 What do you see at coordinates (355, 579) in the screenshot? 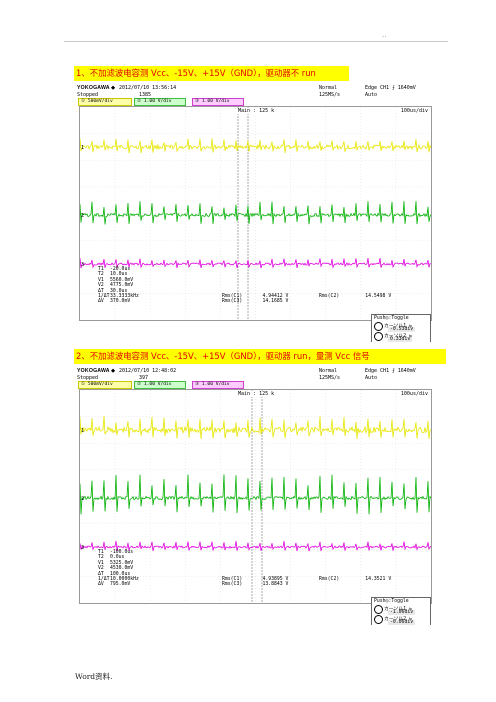
I see `rms-c2: Rms(C2) 14.3521 V` at bounding box center [355, 579].